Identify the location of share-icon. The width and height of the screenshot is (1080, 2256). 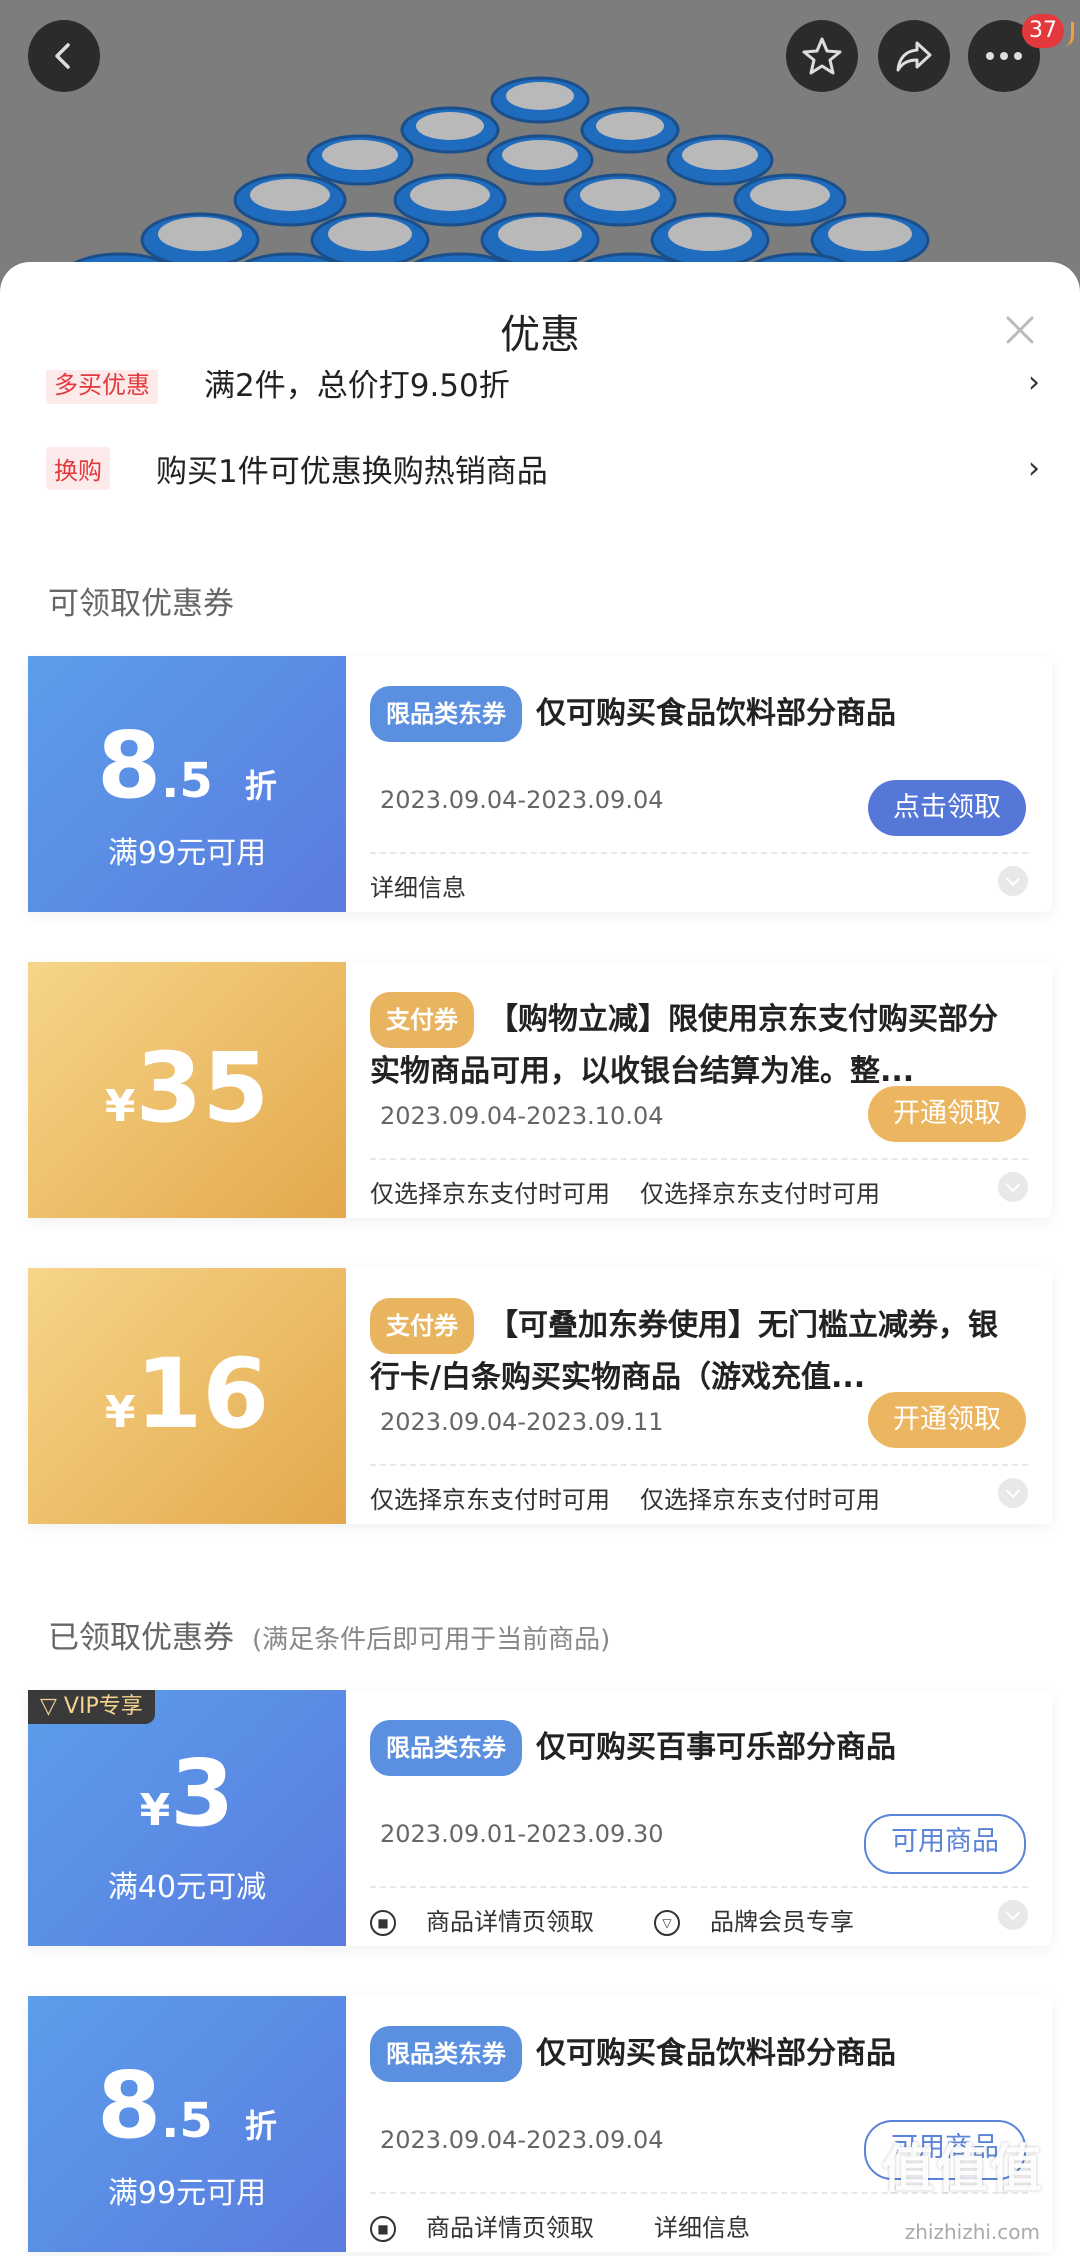
(914, 56).